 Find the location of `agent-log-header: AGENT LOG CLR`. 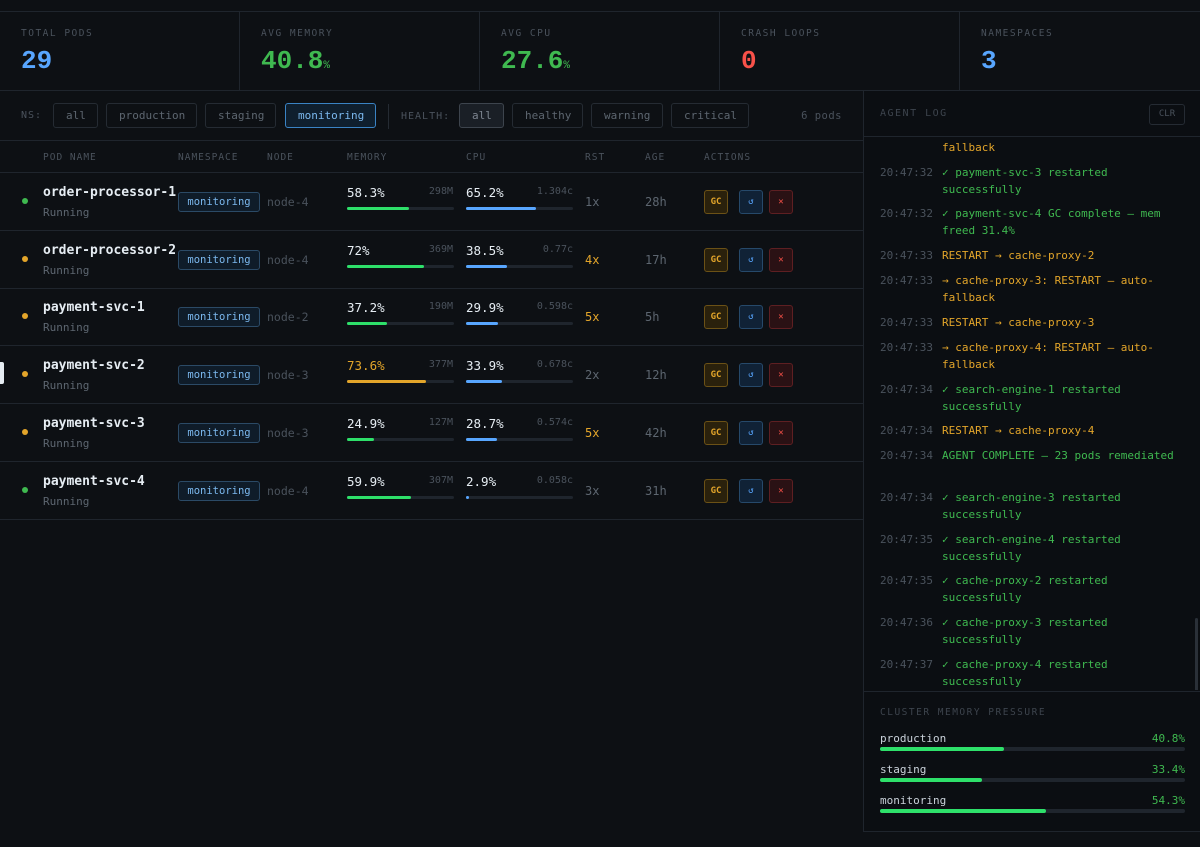

agent-log-header: AGENT LOG CLR is located at coordinates (1032, 114).